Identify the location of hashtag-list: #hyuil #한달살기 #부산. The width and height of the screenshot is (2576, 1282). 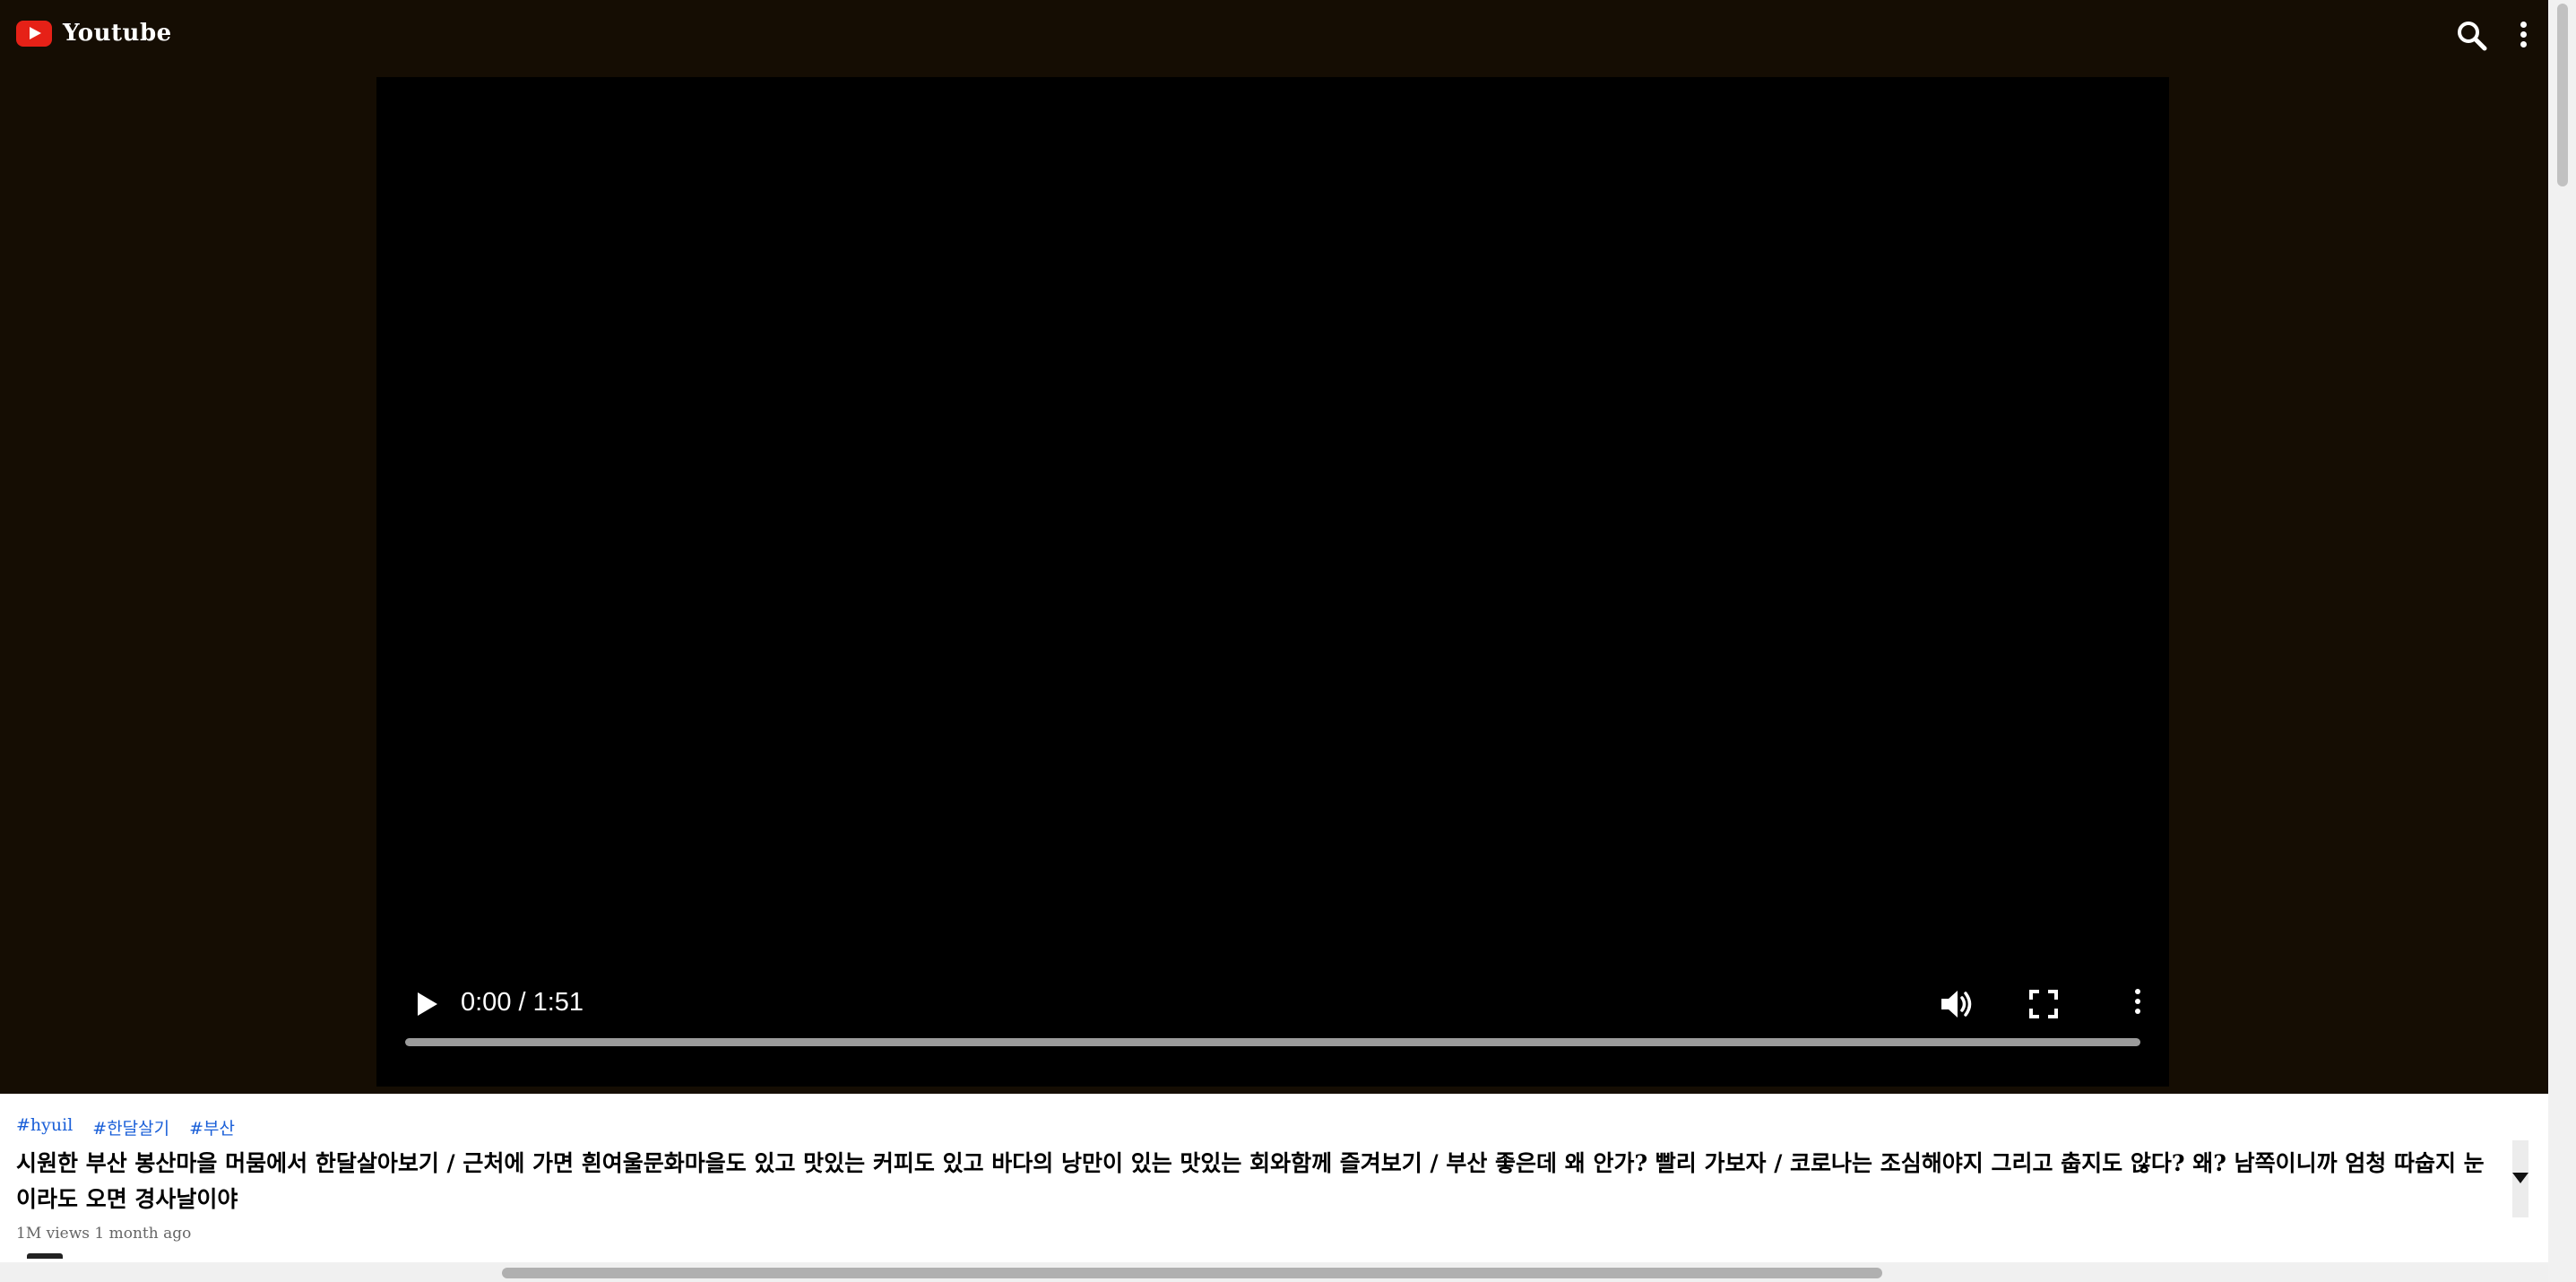
(125, 1127).